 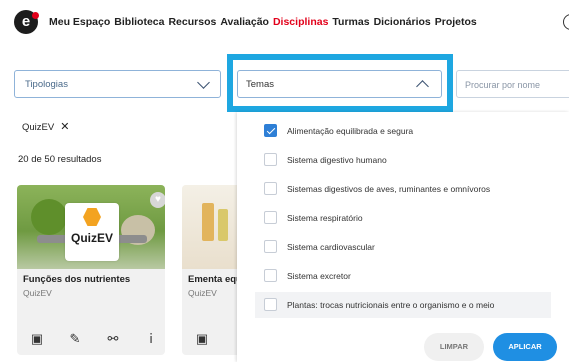 What do you see at coordinates (319, 276) in the screenshot?
I see `option-label: Sistema excretor` at bounding box center [319, 276].